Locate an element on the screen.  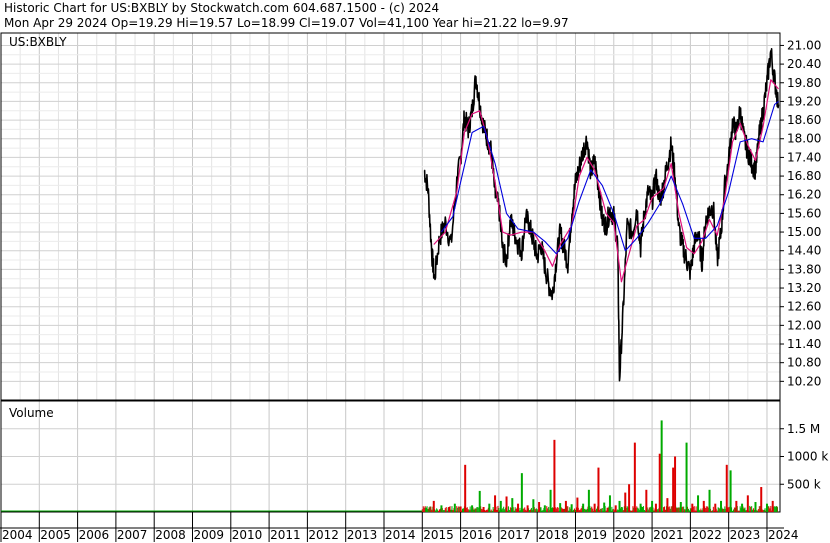
year-label: 2014 is located at coordinates (400, 535).